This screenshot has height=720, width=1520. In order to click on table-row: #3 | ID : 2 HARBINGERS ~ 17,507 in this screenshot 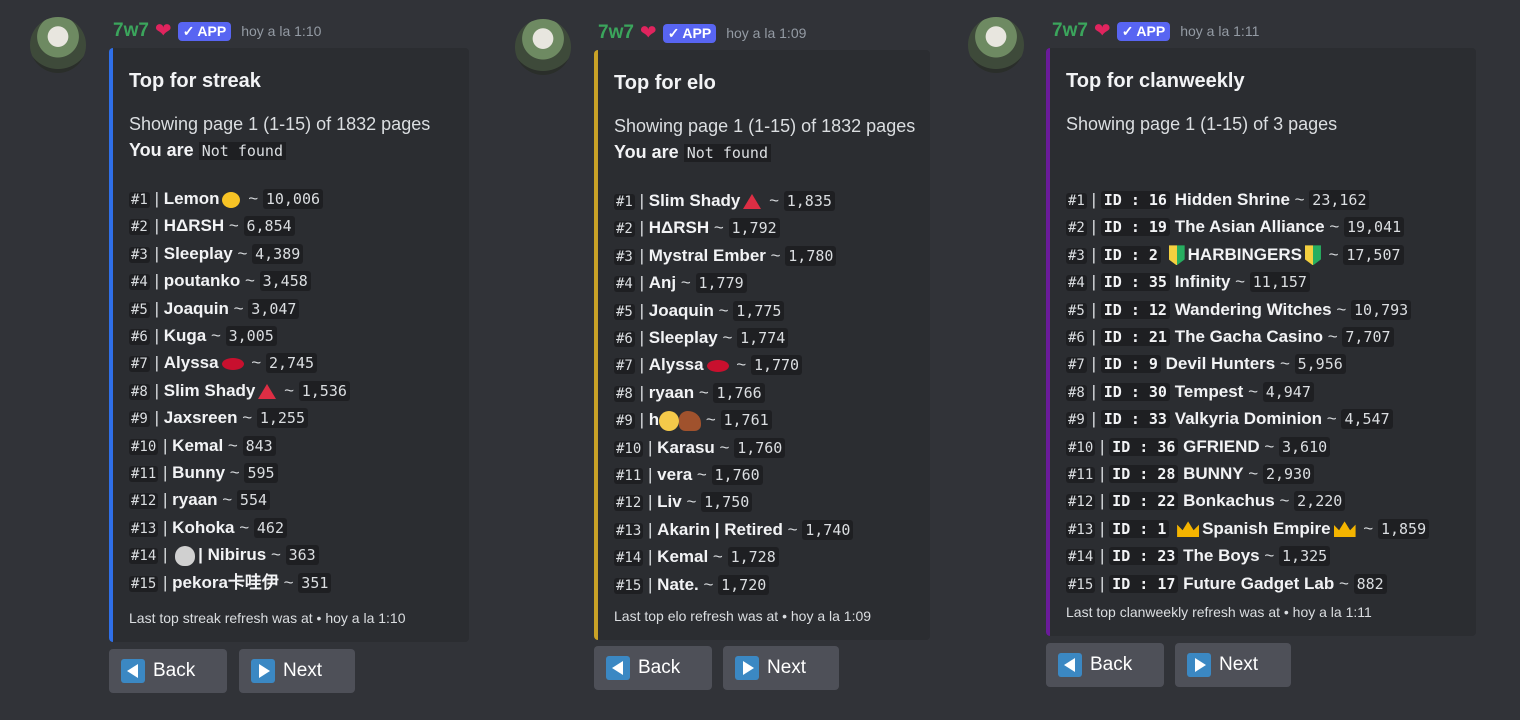, I will do `click(1262, 255)`.